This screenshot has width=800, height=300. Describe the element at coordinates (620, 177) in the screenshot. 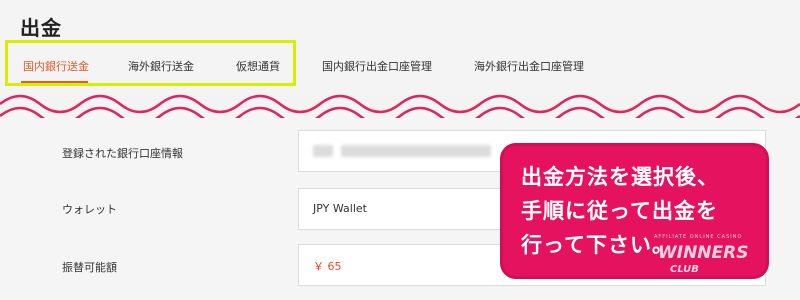

I see `callout-line: 出金方法を選択後、` at that location.